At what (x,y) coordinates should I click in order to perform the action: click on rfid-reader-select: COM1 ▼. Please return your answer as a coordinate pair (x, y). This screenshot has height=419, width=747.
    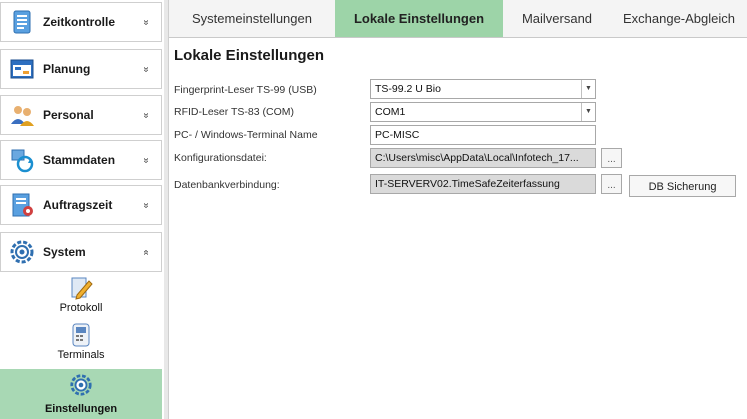
    Looking at the image, I should click on (483, 112).